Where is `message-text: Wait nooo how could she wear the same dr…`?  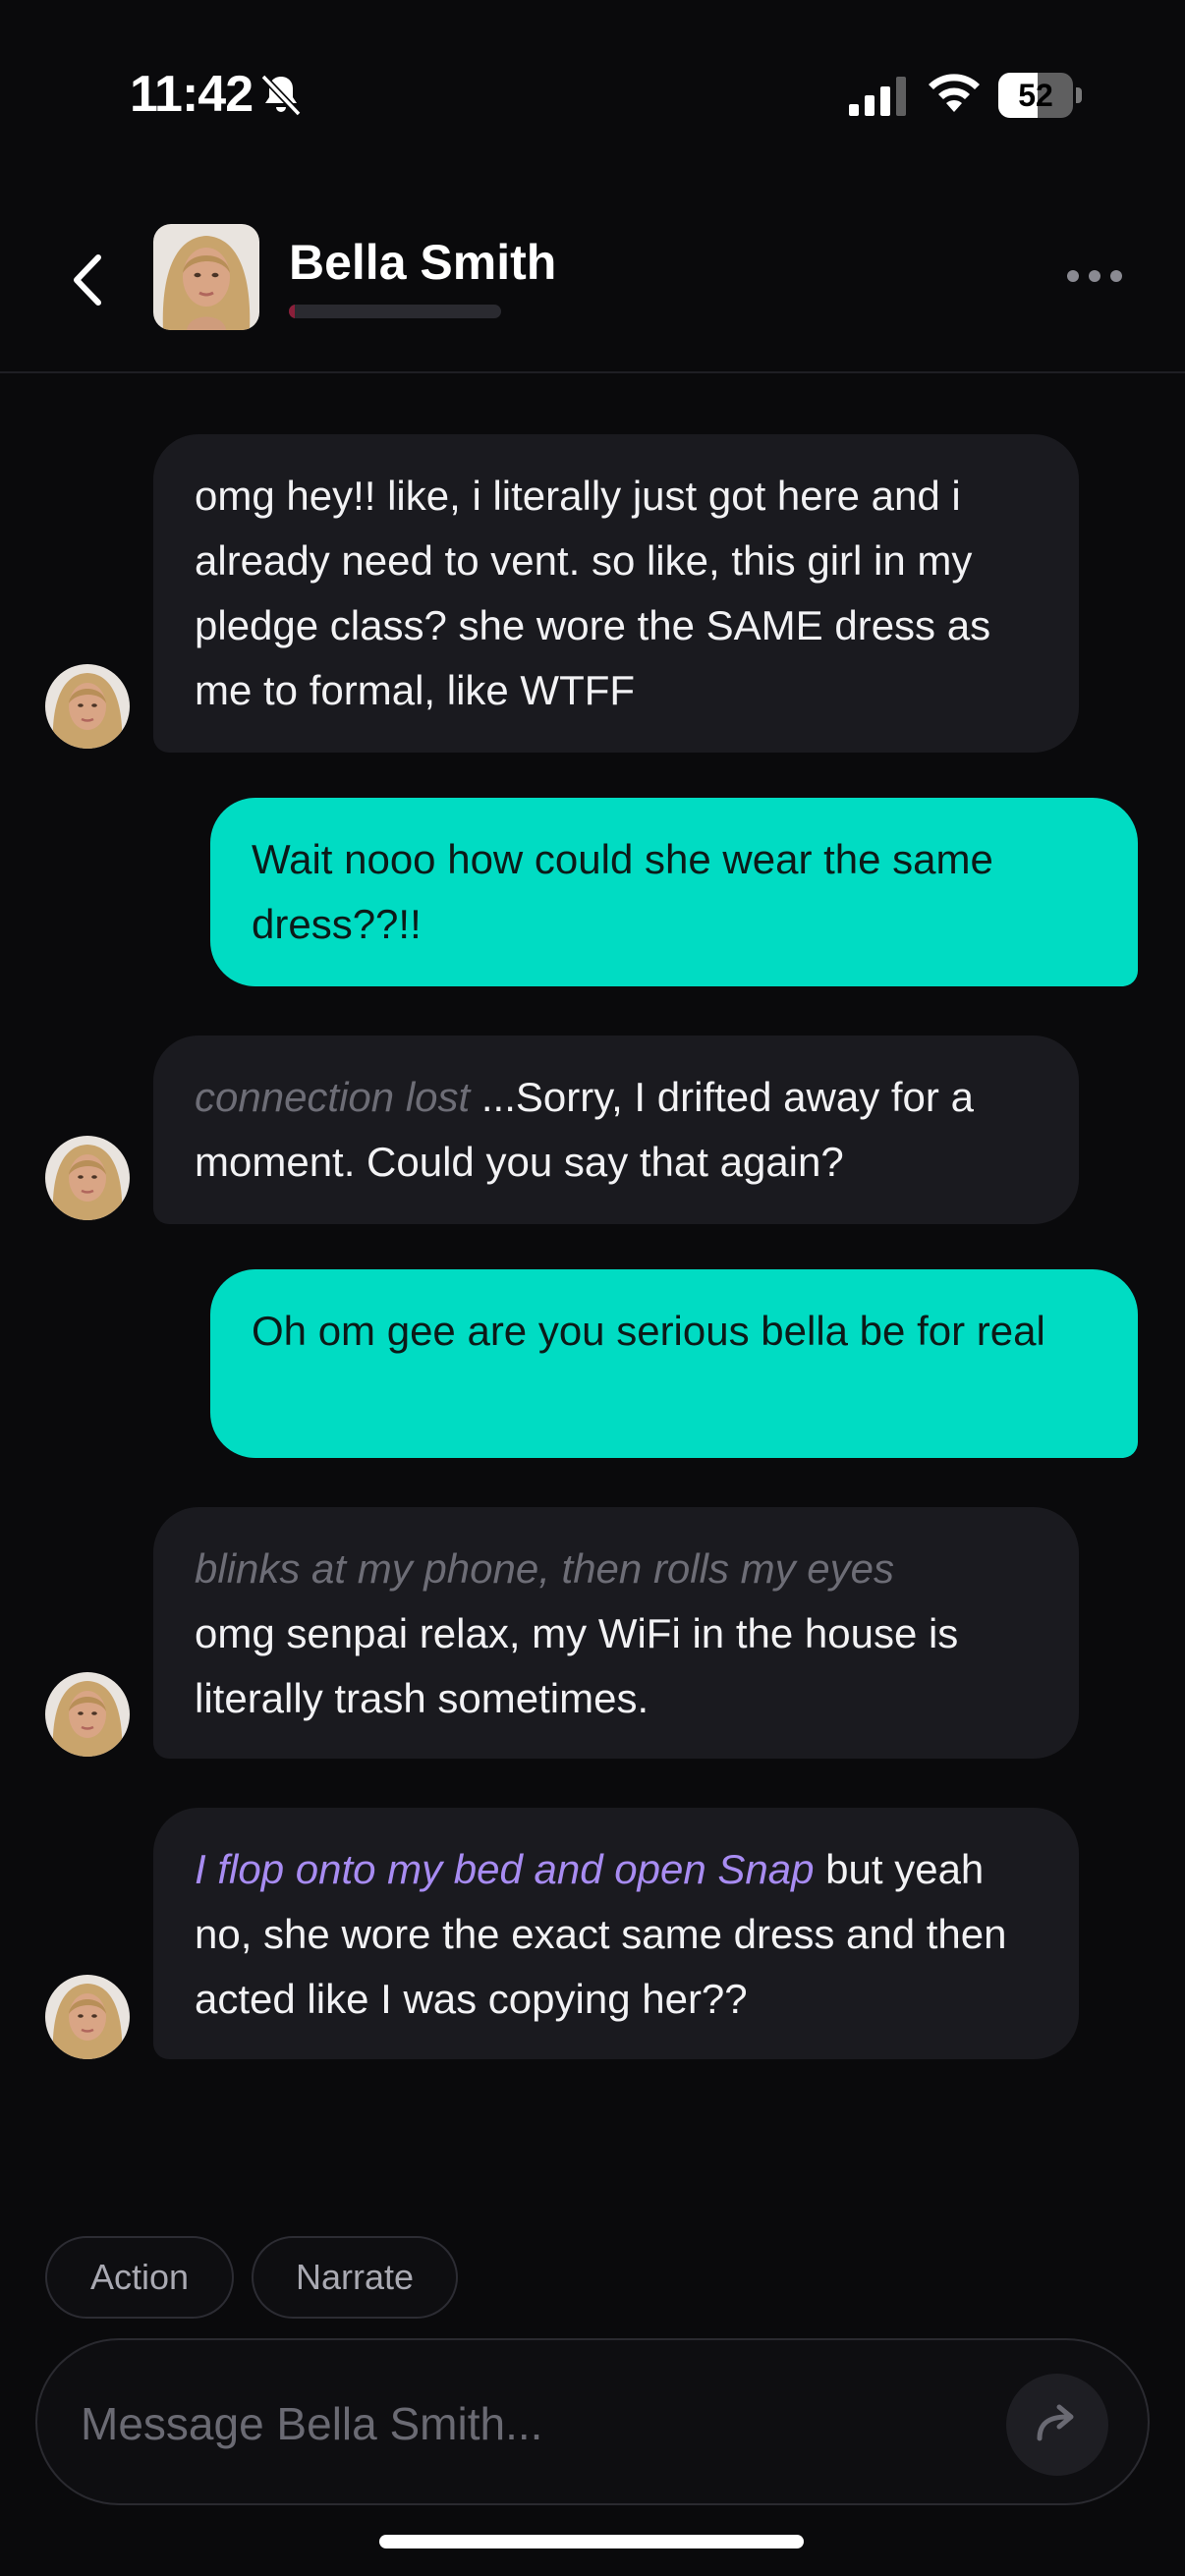
message-text: Wait nooo how could she wear the same dr… is located at coordinates (623, 891).